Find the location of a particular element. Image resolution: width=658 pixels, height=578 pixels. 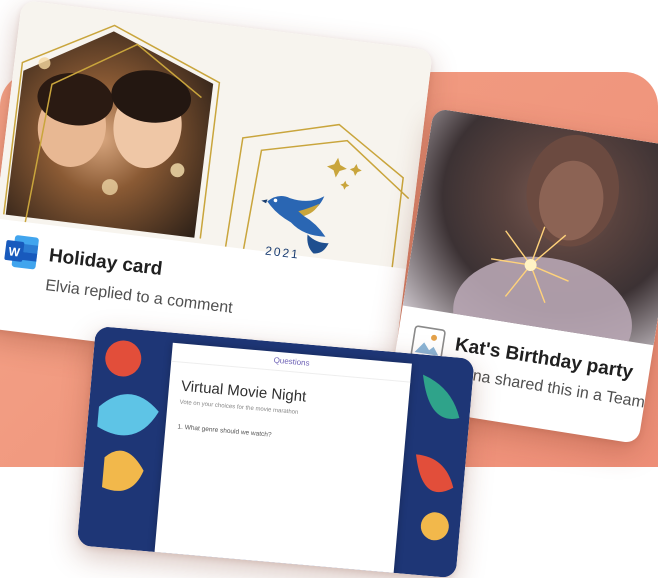

holiday-card-subtitle: Elvia replied to a comment is located at coordinates (139, 297).